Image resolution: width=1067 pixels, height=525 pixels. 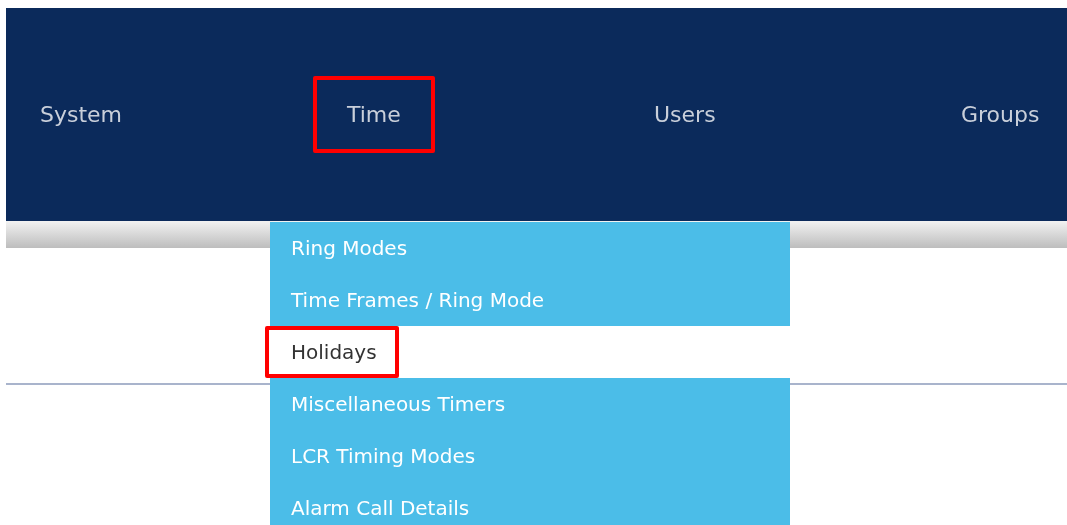 I want to click on nav-tab: Time, so click(x=374, y=114).